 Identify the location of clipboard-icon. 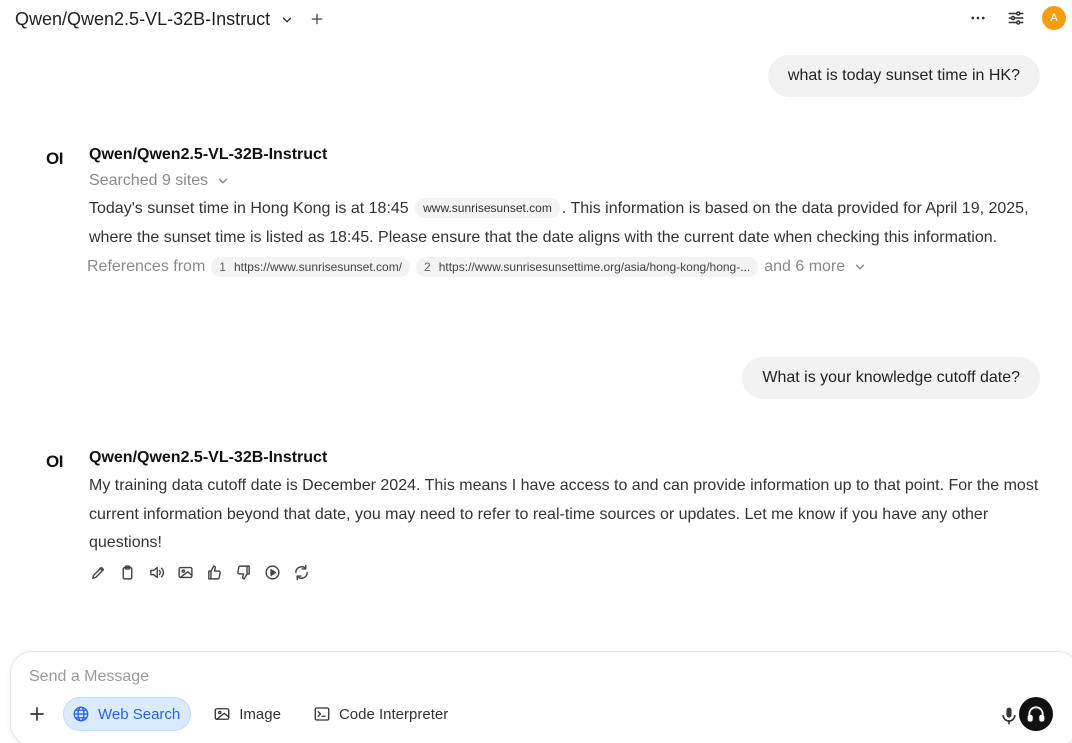
(127, 572).